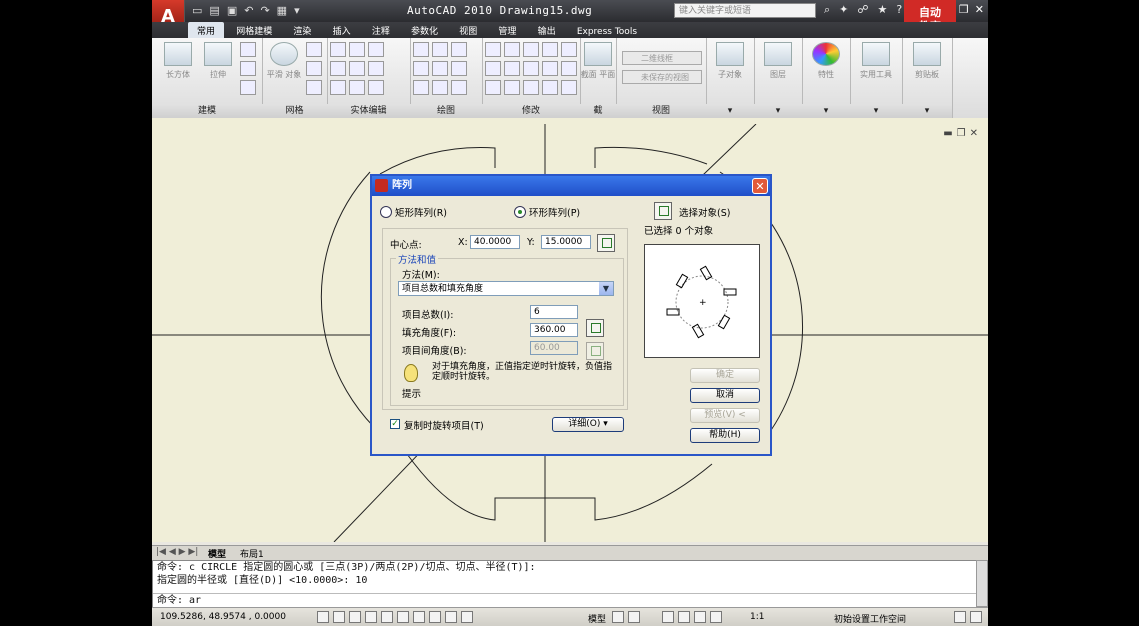  Describe the element at coordinates (565, 600) in the screenshot. I see `command-input: 命令: ar` at that location.